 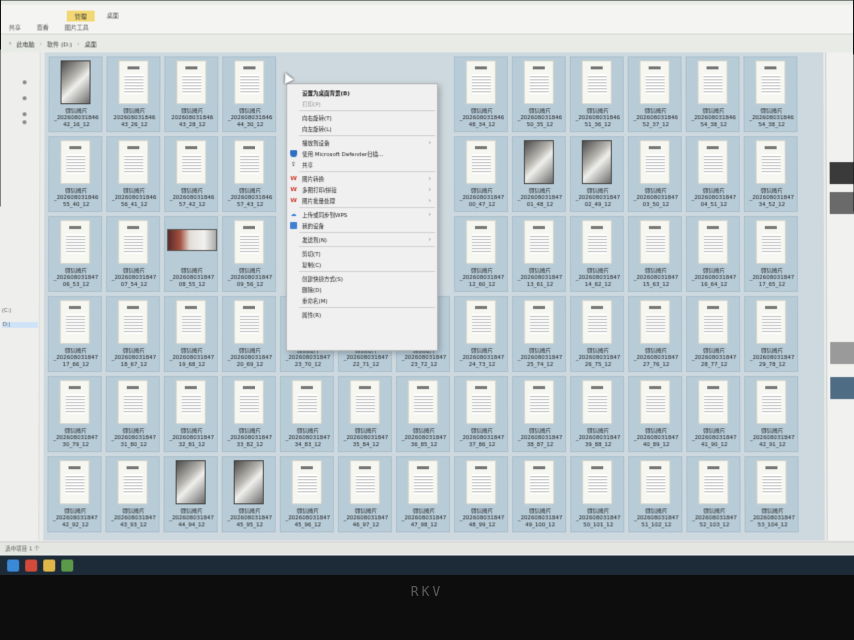 What do you see at coordinates (481, 334) in the screenshot?
I see `file-tile: 微信图片 _202608031847 24_73_12` at bounding box center [481, 334].